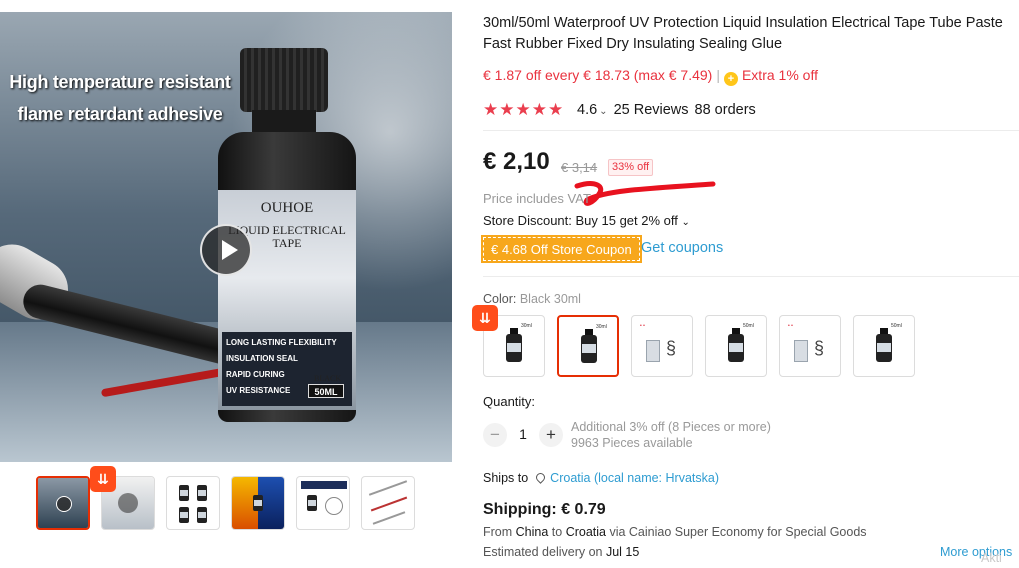  What do you see at coordinates (622, 552) in the screenshot?
I see `delivery-date: Jul 15` at bounding box center [622, 552].